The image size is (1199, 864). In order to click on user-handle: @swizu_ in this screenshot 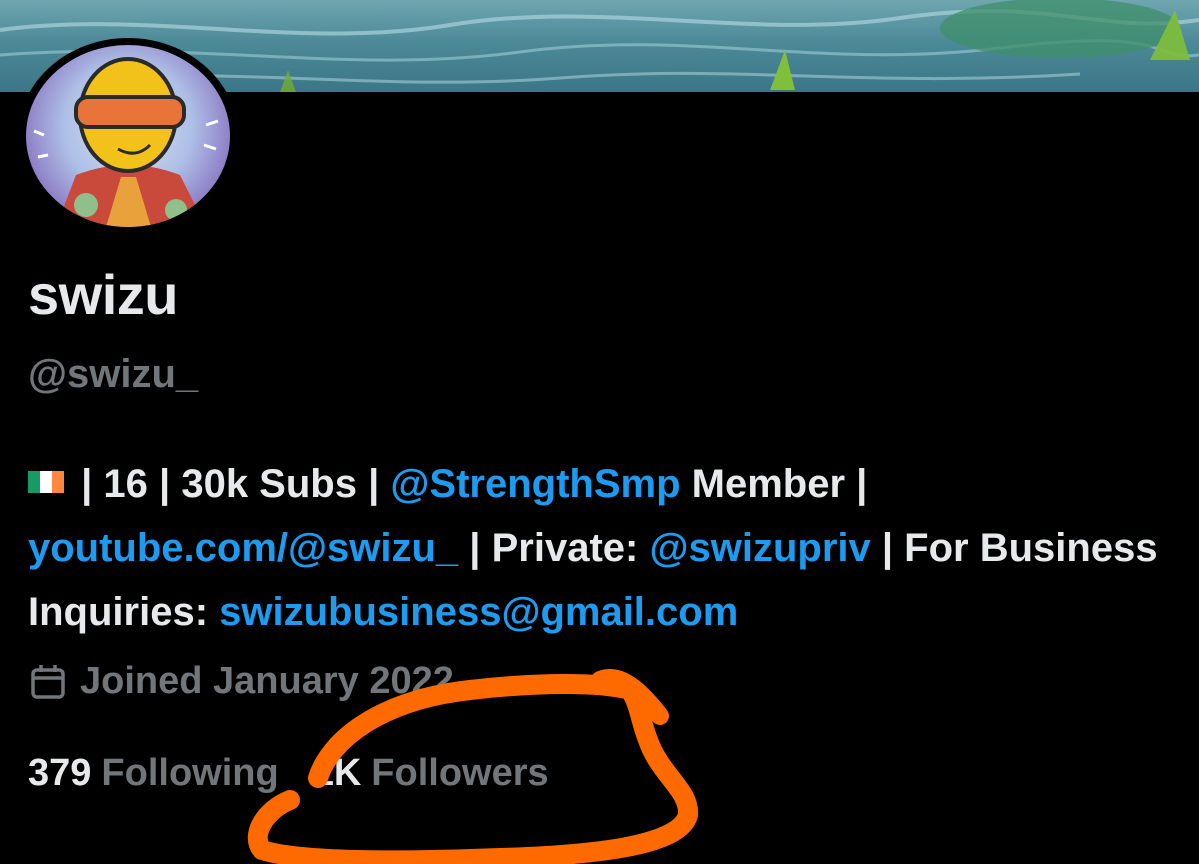, I will do `click(113, 374)`.